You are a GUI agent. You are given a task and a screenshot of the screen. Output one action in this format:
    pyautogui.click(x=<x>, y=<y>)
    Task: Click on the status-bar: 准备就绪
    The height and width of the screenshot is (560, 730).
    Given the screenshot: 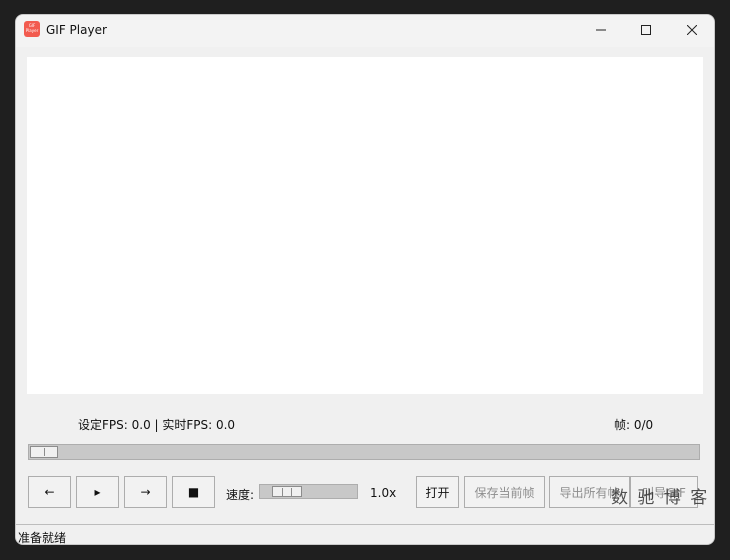 What is the action you would take?
    pyautogui.click(x=365, y=534)
    